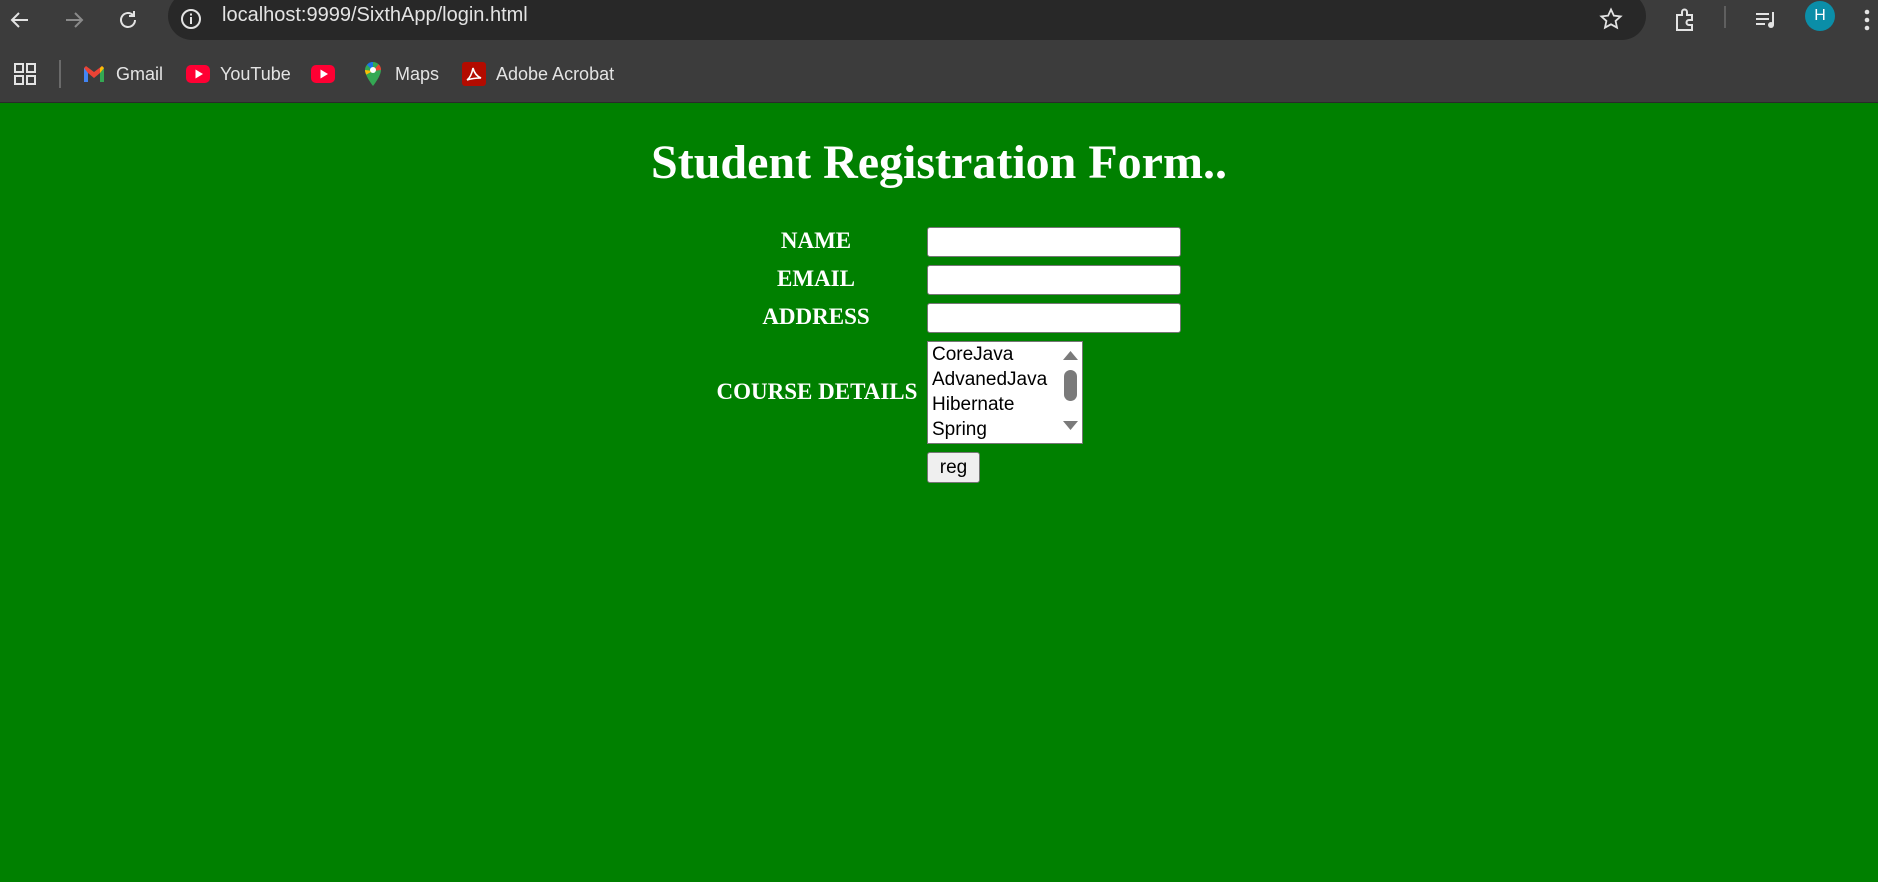  What do you see at coordinates (1766, 20) in the screenshot?
I see `reading-list-icon` at bounding box center [1766, 20].